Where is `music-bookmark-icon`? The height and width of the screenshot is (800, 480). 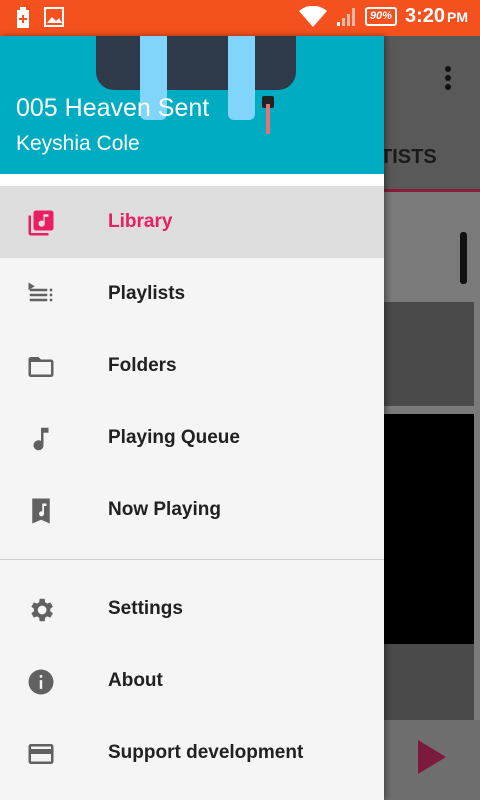
music-bookmark-icon is located at coordinates (41, 511).